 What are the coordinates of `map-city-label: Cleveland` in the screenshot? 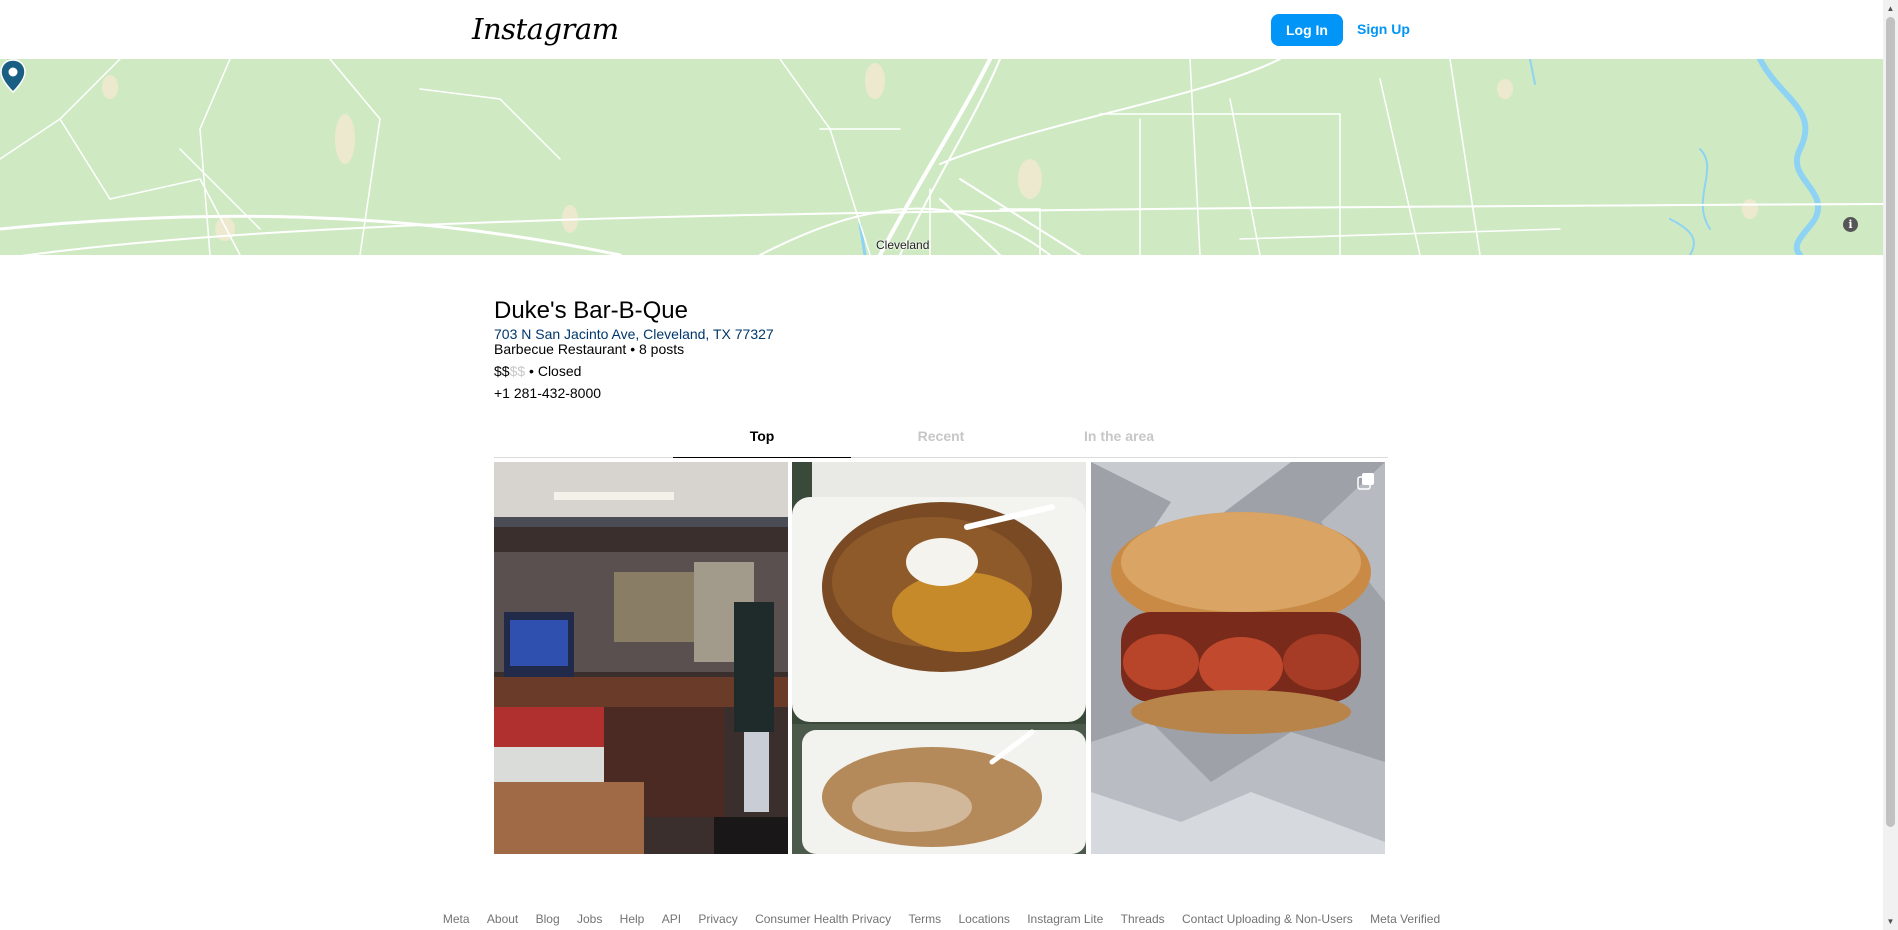 It's located at (903, 245).